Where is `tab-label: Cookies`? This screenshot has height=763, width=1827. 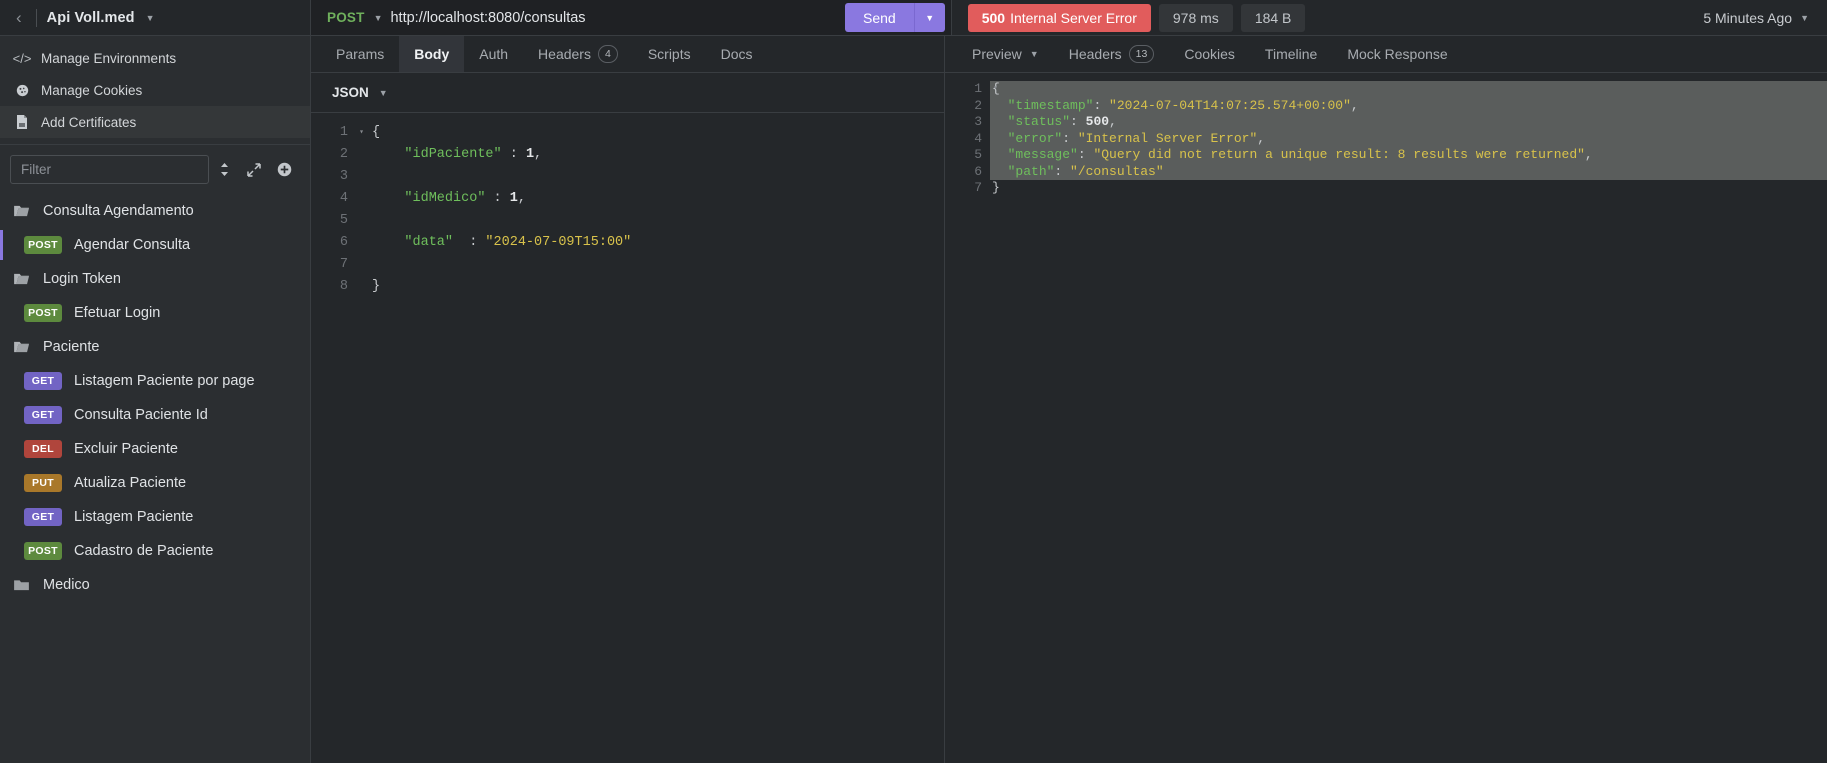 tab-label: Cookies is located at coordinates (1209, 54).